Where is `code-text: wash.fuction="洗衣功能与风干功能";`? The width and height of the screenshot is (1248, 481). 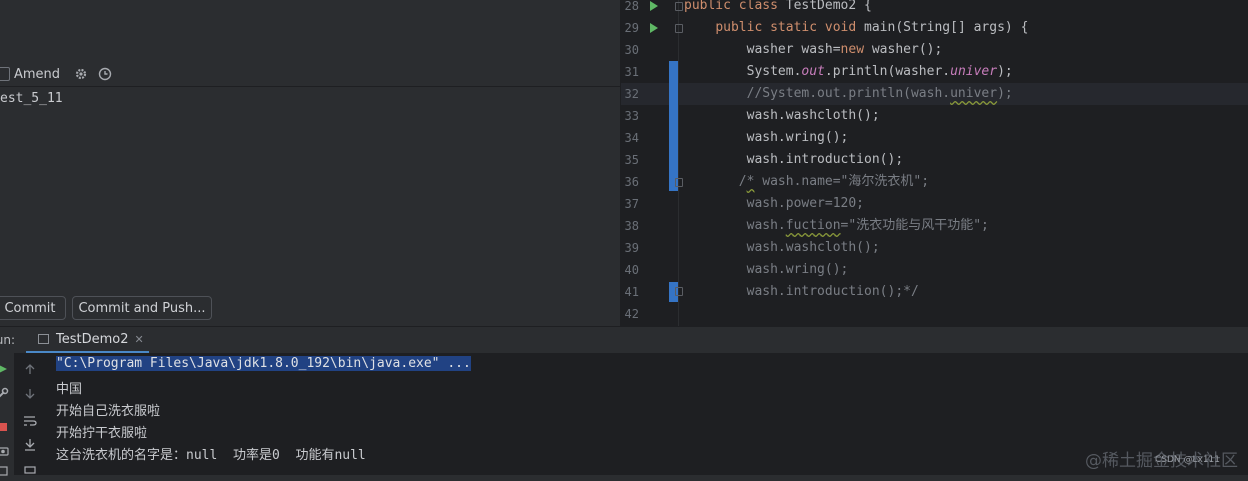 code-text: wash.fuction="洗衣功能与风干功能"; is located at coordinates (836, 226).